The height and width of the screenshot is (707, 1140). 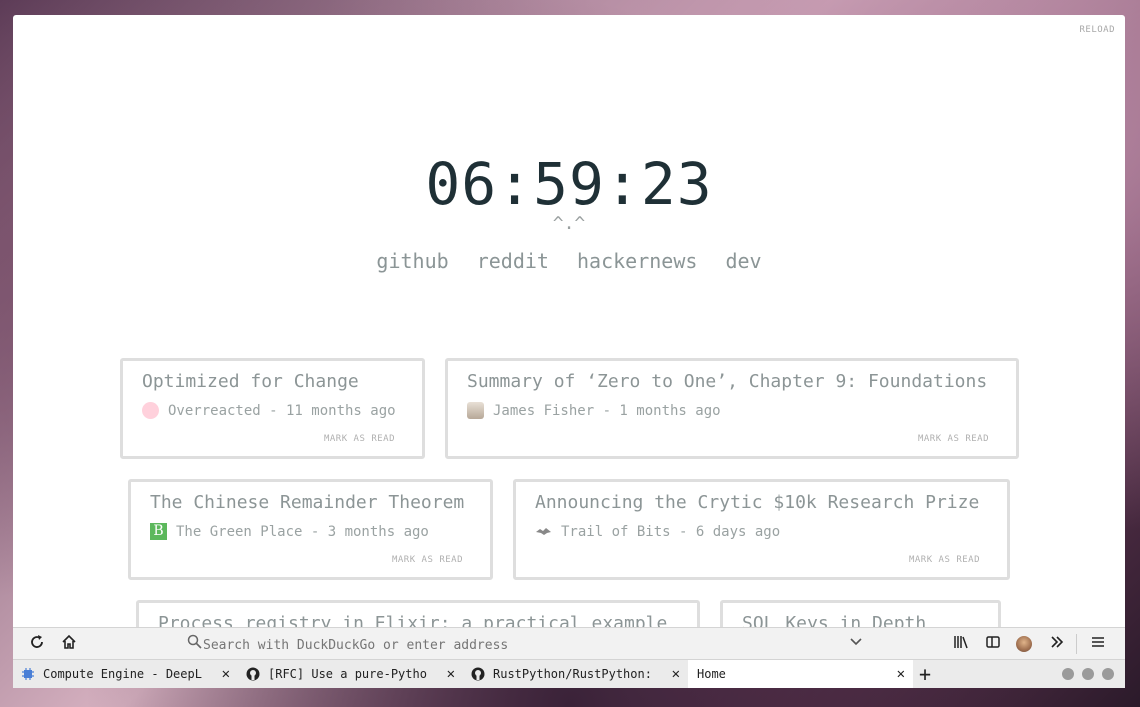 I want to click on browser-toolbar, so click(x=569, y=643).